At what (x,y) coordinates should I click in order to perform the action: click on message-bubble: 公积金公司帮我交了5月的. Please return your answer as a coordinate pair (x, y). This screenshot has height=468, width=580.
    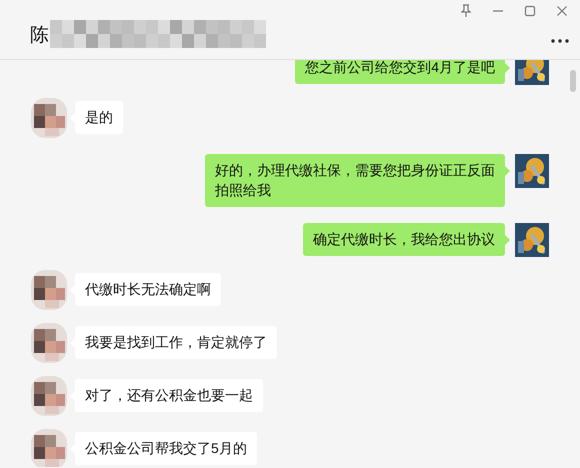
    Looking at the image, I should click on (166, 448).